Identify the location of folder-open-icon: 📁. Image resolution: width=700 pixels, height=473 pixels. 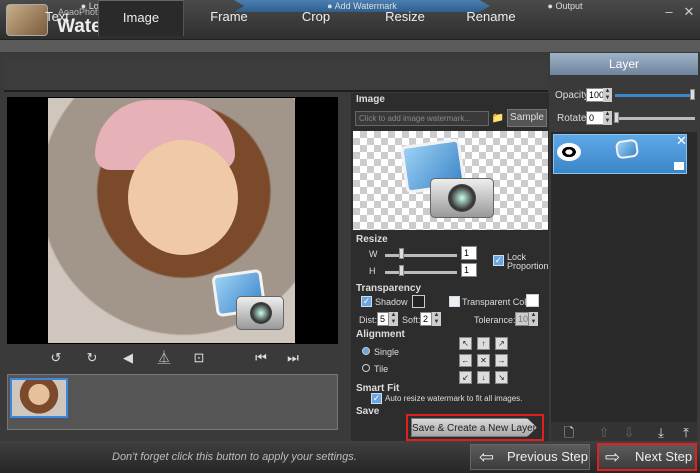
(498, 118).